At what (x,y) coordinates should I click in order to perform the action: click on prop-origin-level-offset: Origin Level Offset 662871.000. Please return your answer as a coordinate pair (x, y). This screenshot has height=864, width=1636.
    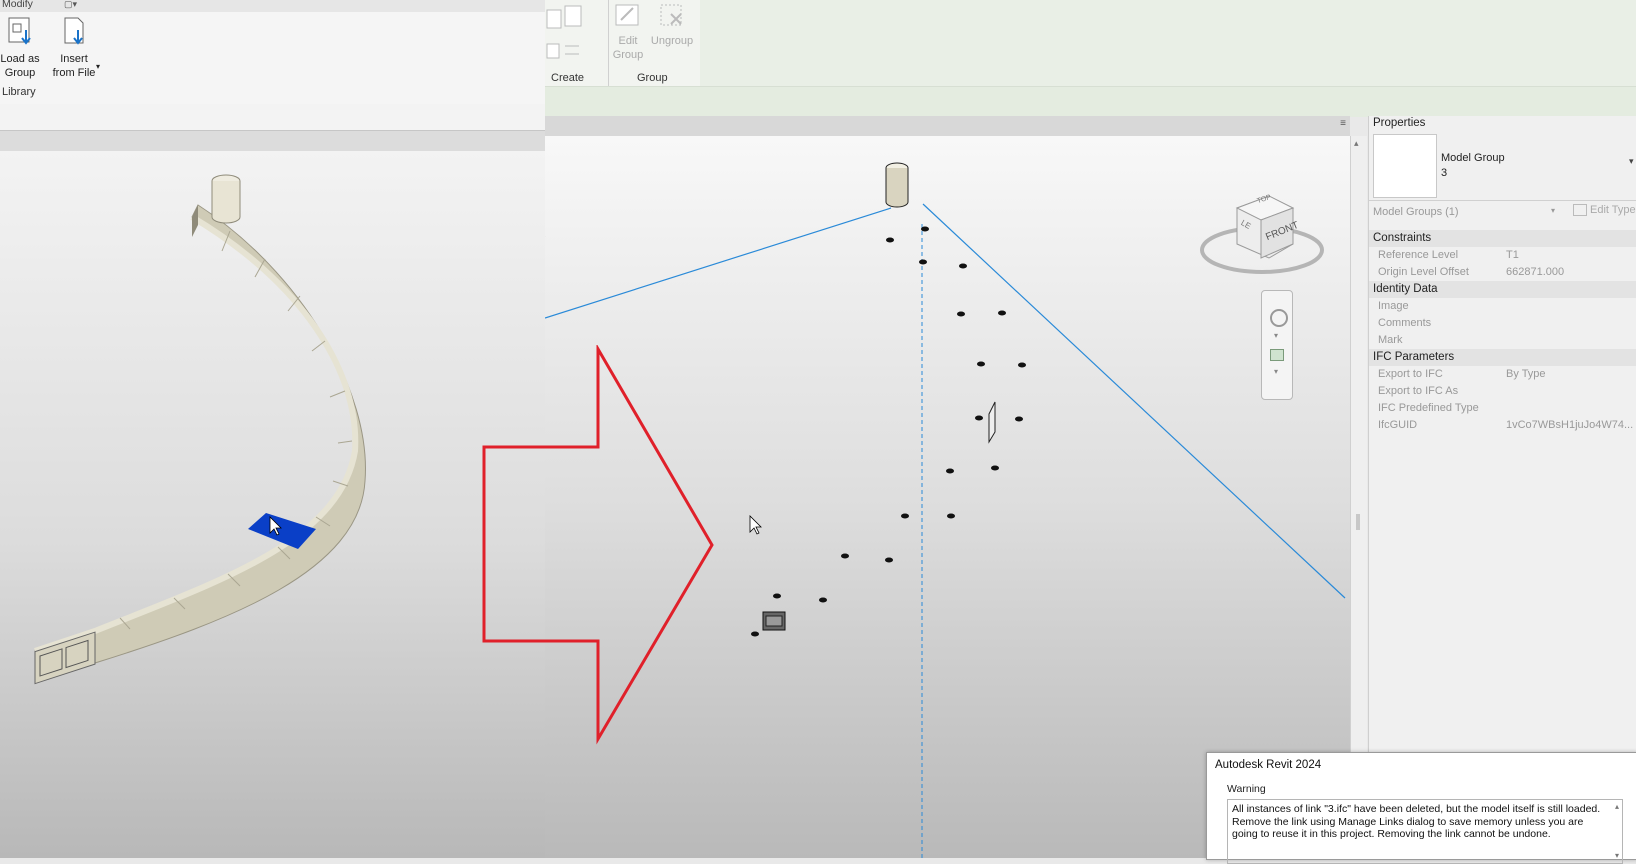
    Looking at the image, I should click on (1502, 272).